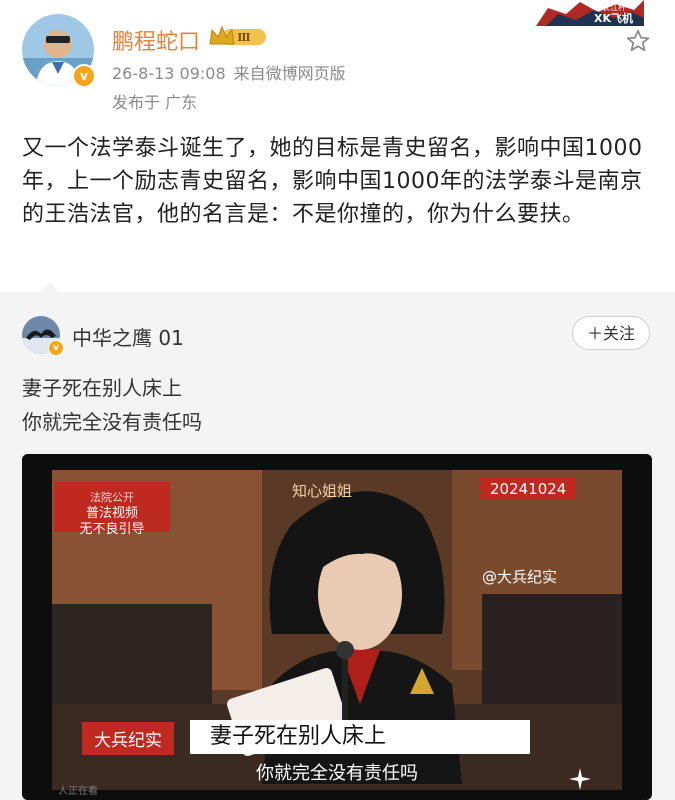  Describe the element at coordinates (243, 37) in the screenshot. I see `level-badge: Ⅲ` at that location.